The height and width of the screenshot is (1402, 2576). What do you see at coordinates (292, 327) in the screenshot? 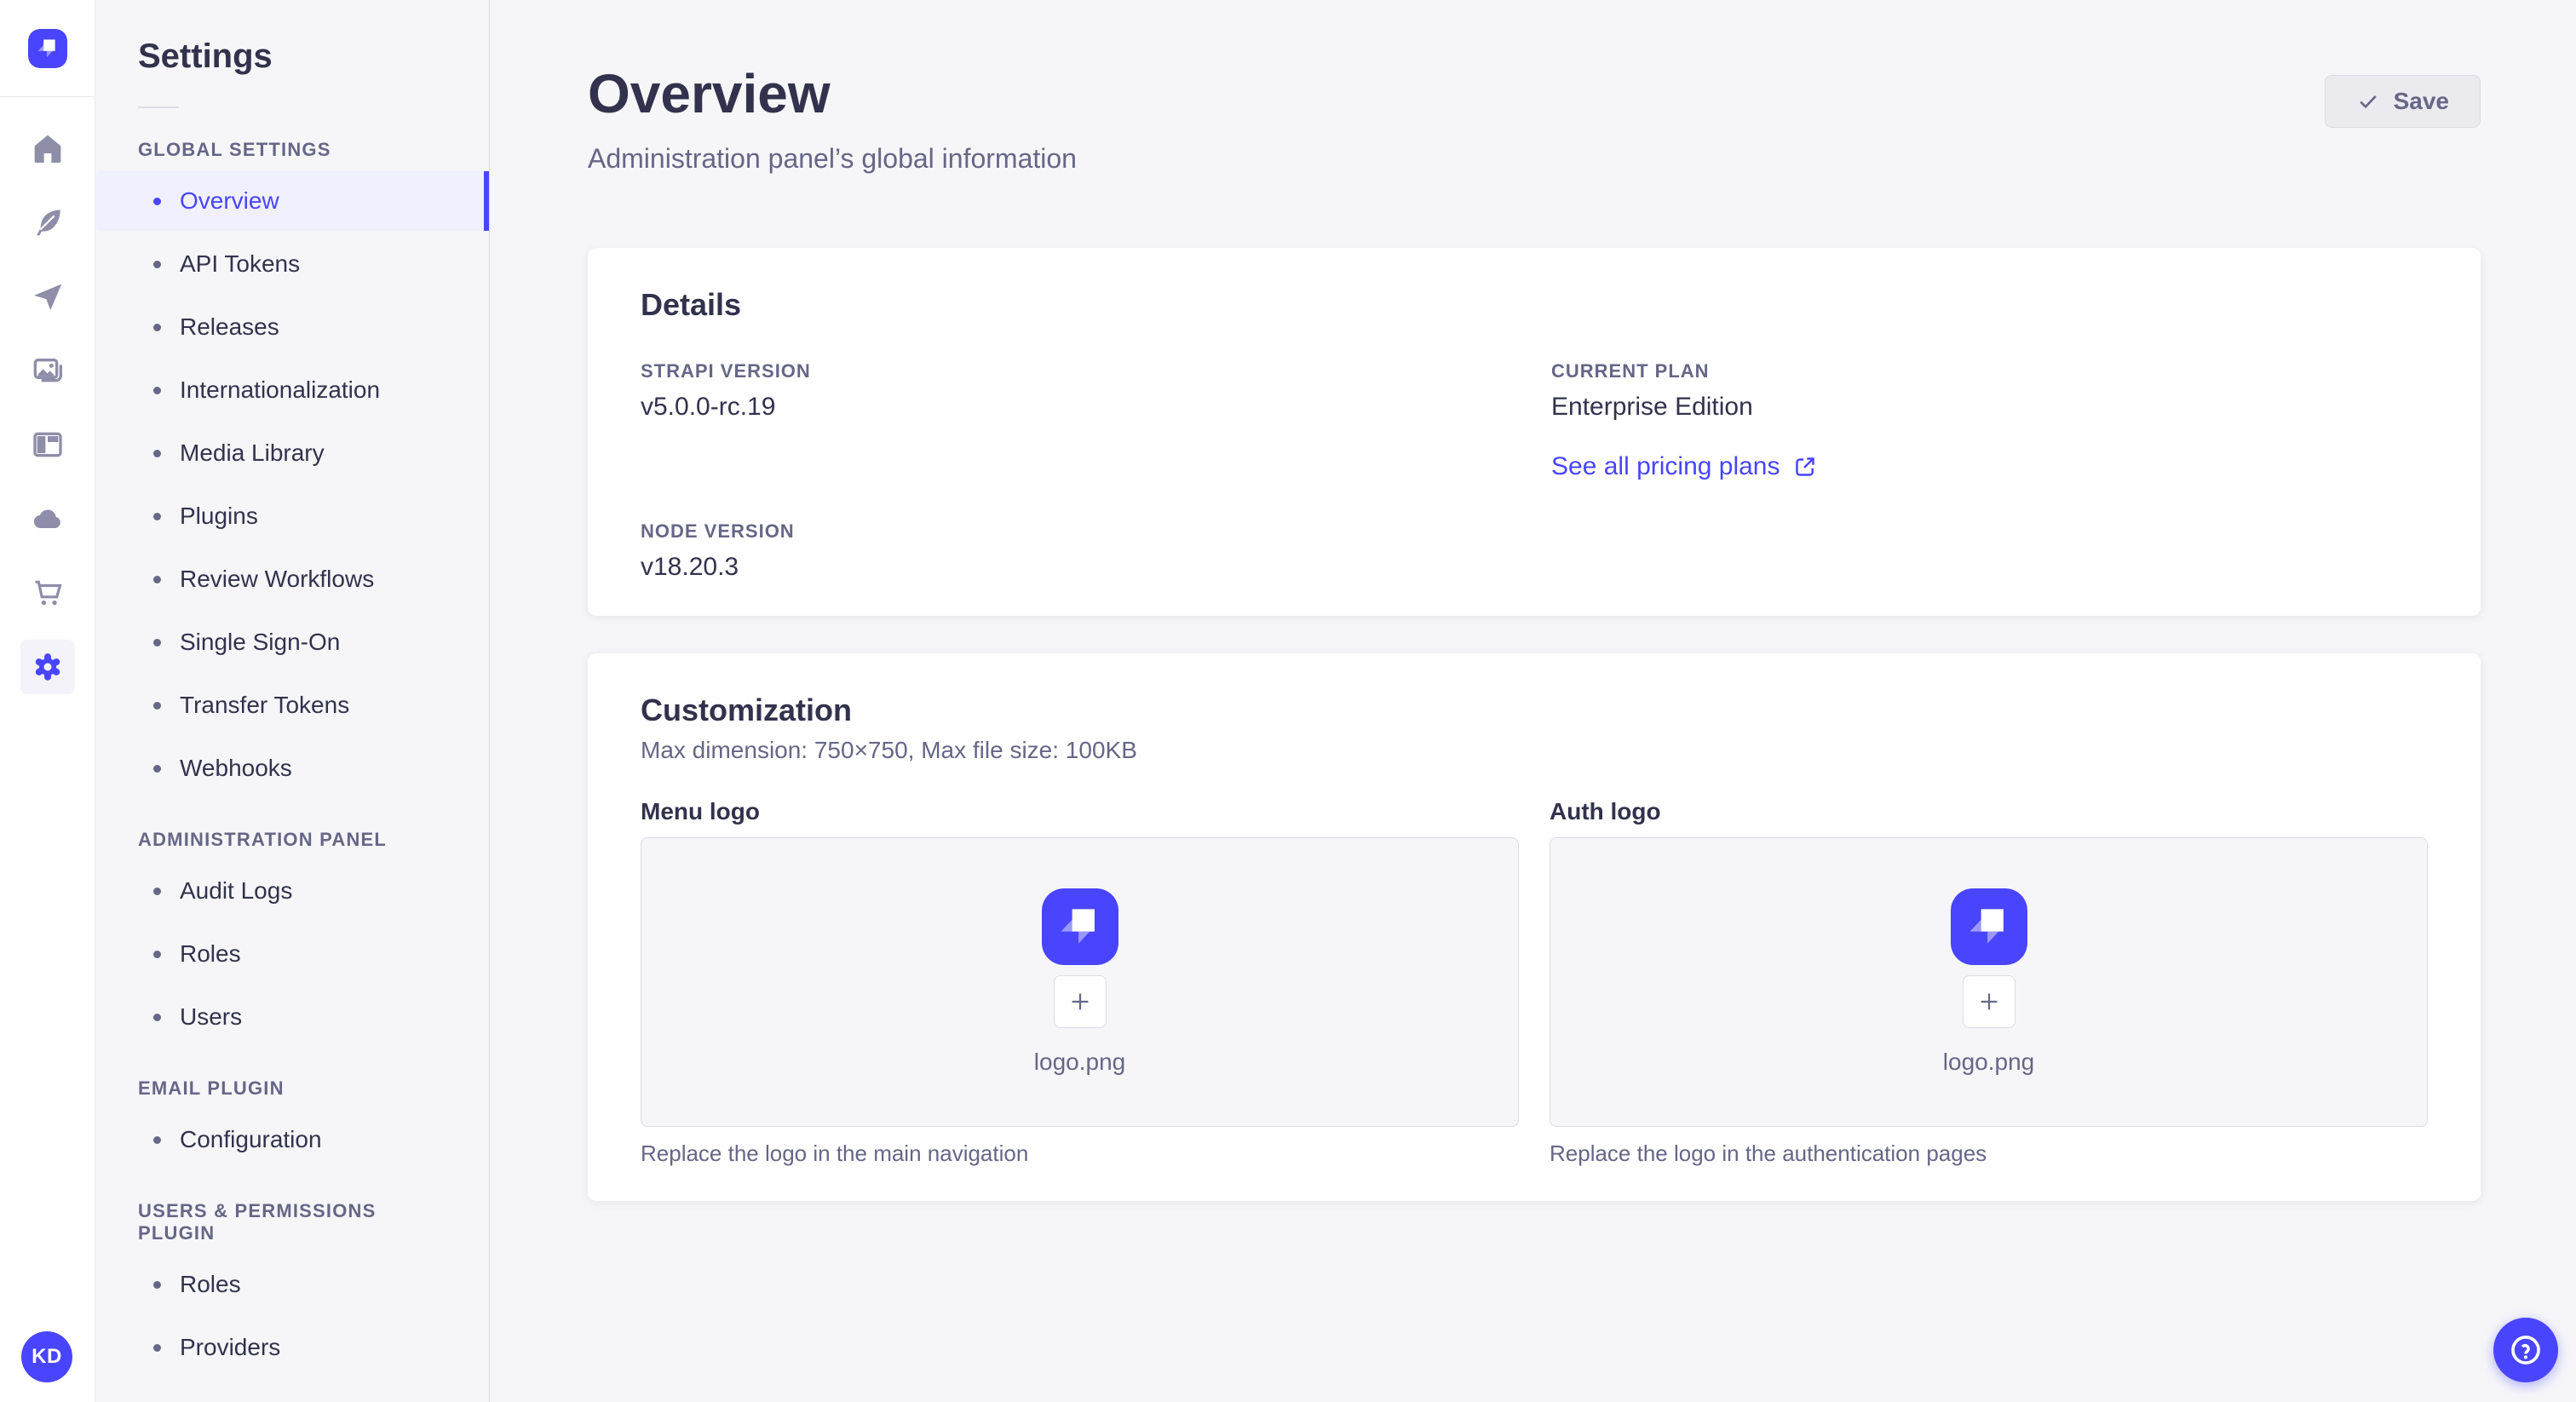
I see `sidebar-item-releases: Releases` at bounding box center [292, 327].